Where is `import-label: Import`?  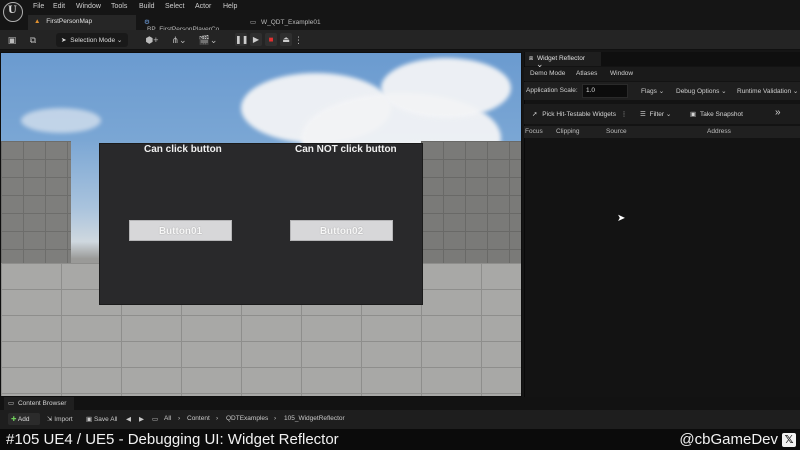 import-label: Import is located at coordinates (63, 419).